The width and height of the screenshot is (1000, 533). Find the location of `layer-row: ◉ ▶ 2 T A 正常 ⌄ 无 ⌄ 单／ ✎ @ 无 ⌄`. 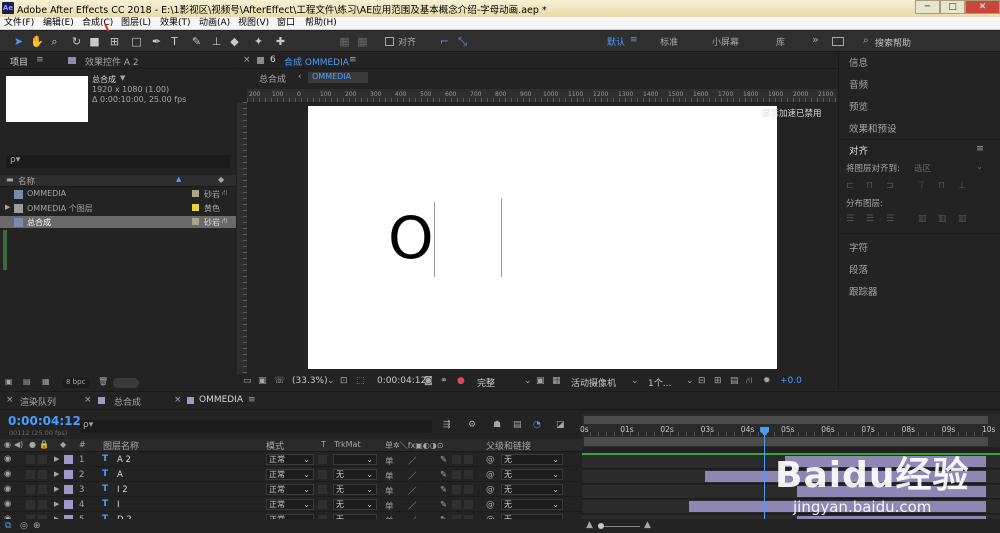

layer-row: ◉ ▶ 2 T A 正常 ⌄ 无 ⌄ 单／ ✎ @ 无 ⌄ is located at coordinates (291, 475).